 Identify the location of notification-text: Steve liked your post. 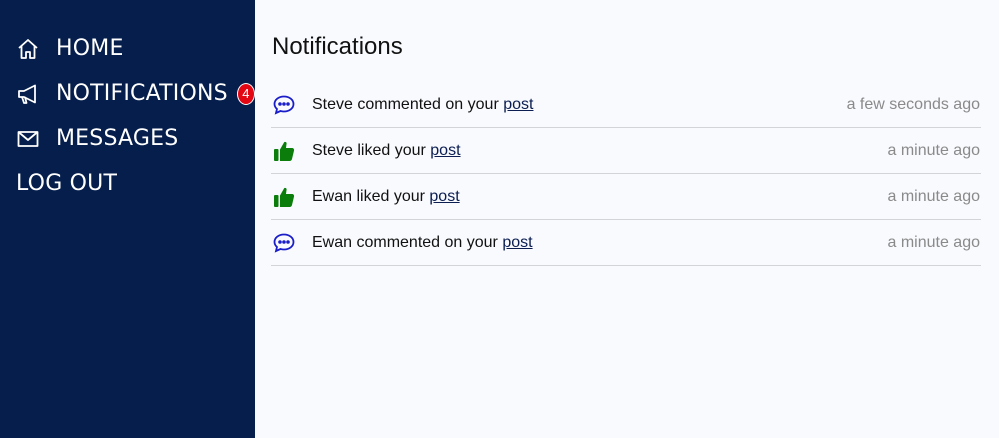
(599, 151).